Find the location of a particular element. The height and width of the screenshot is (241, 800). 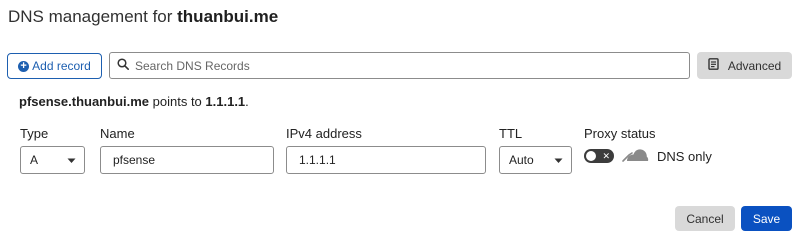

type-value: A is located at coordinates (34, 160).